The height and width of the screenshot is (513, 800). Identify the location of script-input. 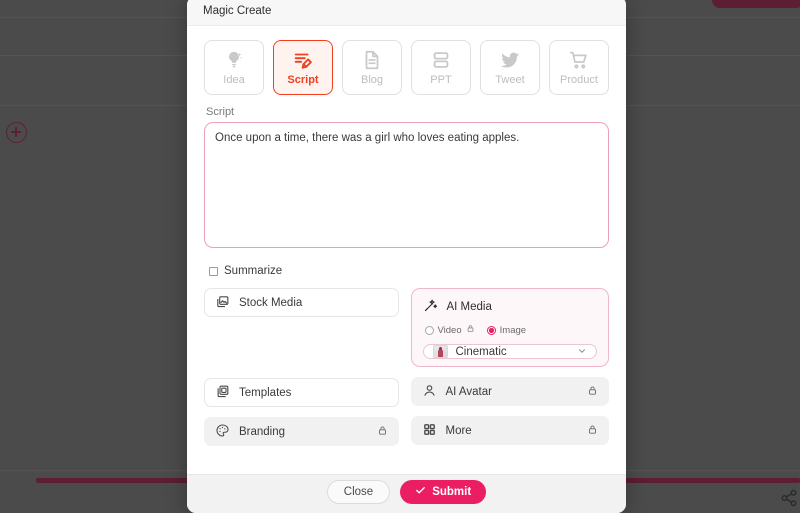
(406, 185).